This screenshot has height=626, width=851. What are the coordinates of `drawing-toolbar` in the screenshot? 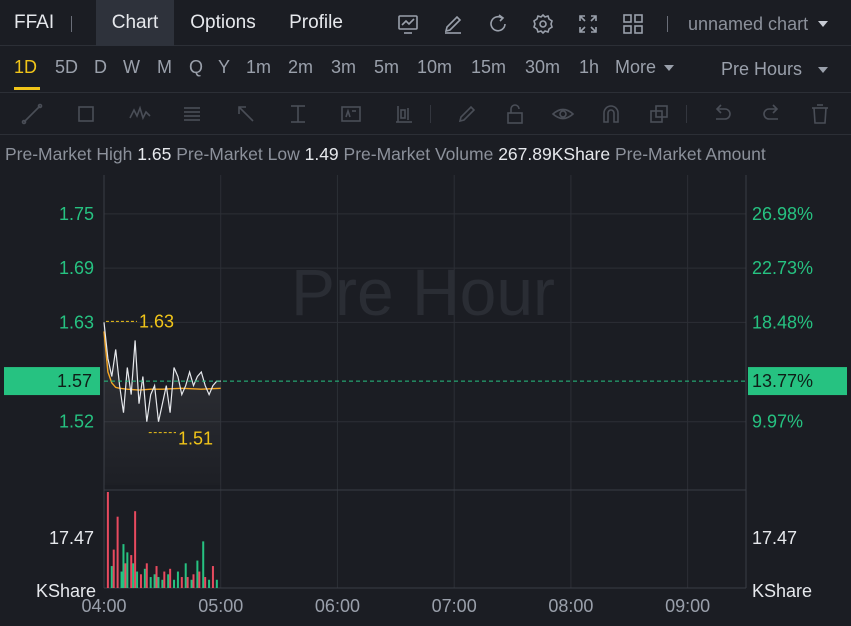 It's located at (425, 113).